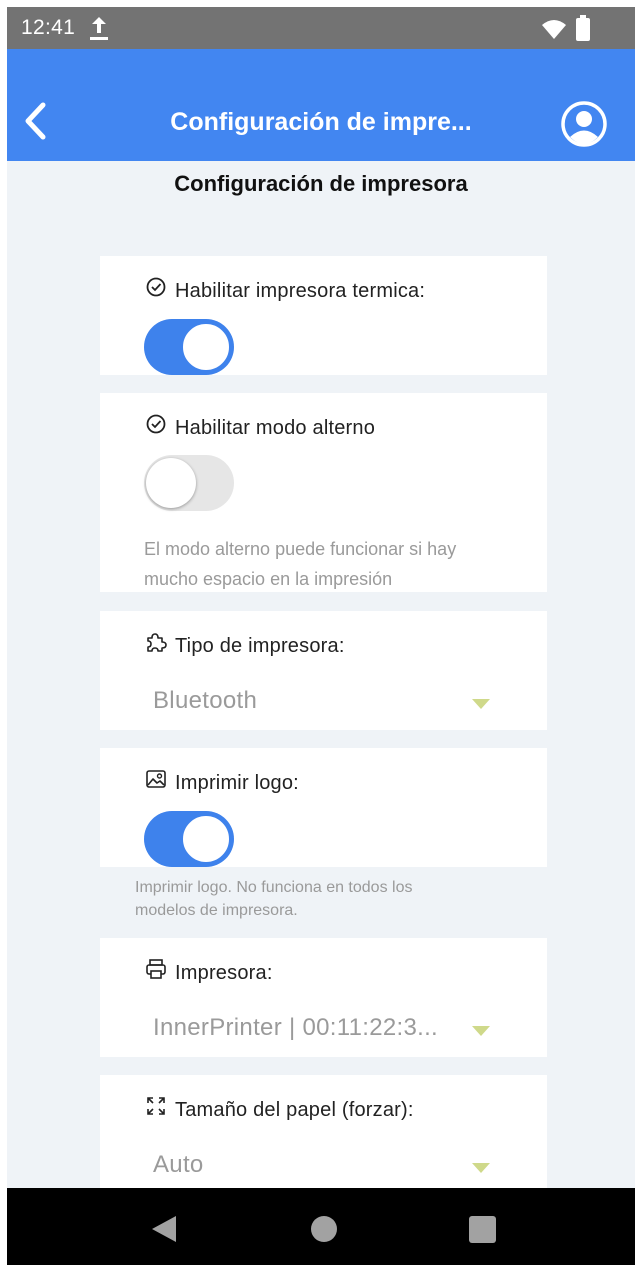  Describe the element at coordinates (216, 910) in the screenshot. I see `print-logo-help-line2: modelos de impresora.` at that location.